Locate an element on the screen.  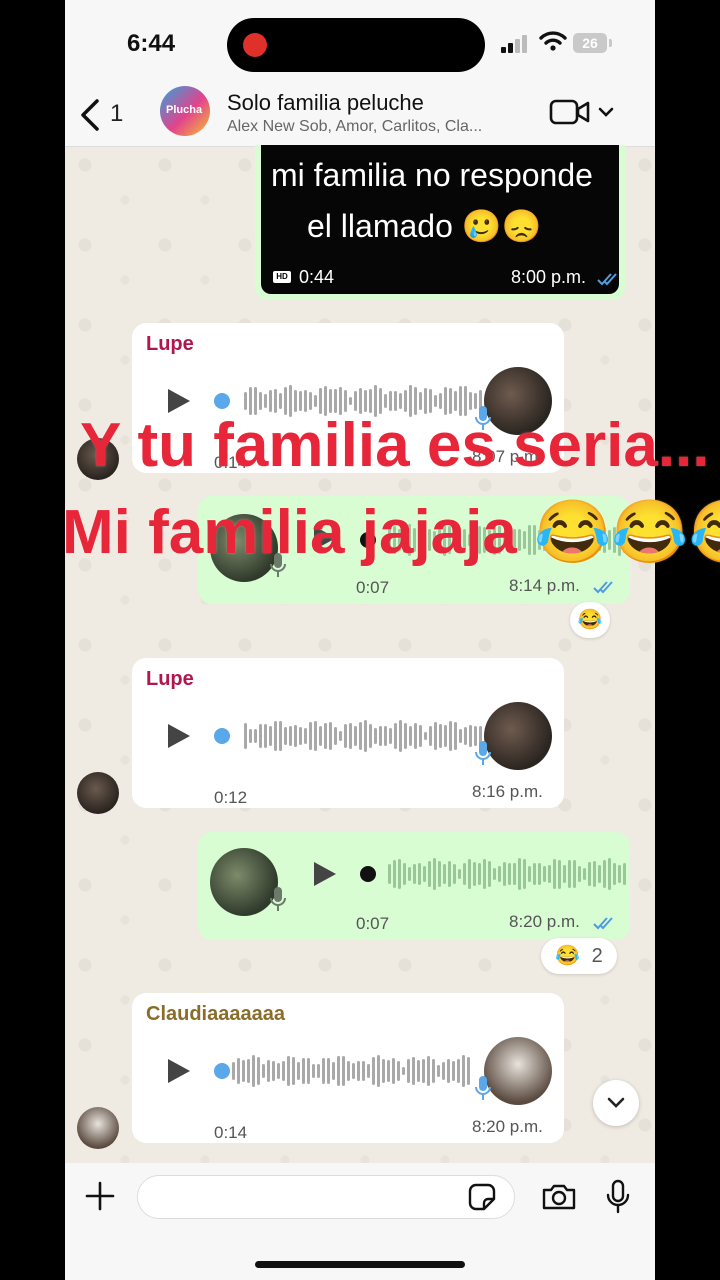
group-avatar: Plucha is located at coordinates (185, 111).